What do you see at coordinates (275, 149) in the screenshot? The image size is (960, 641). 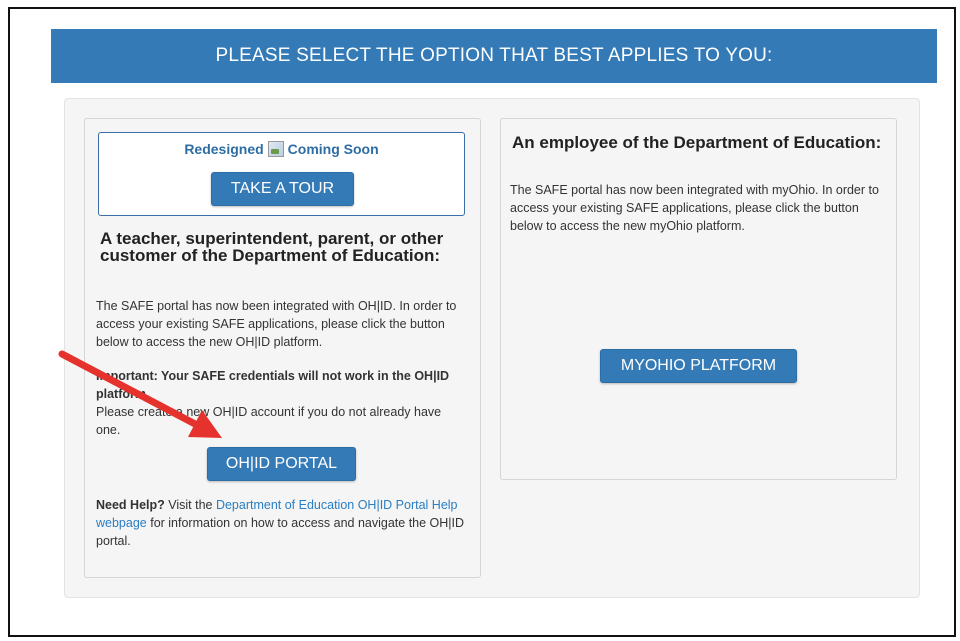 I see `broken-image-icon` at bounding box center [275, 149].